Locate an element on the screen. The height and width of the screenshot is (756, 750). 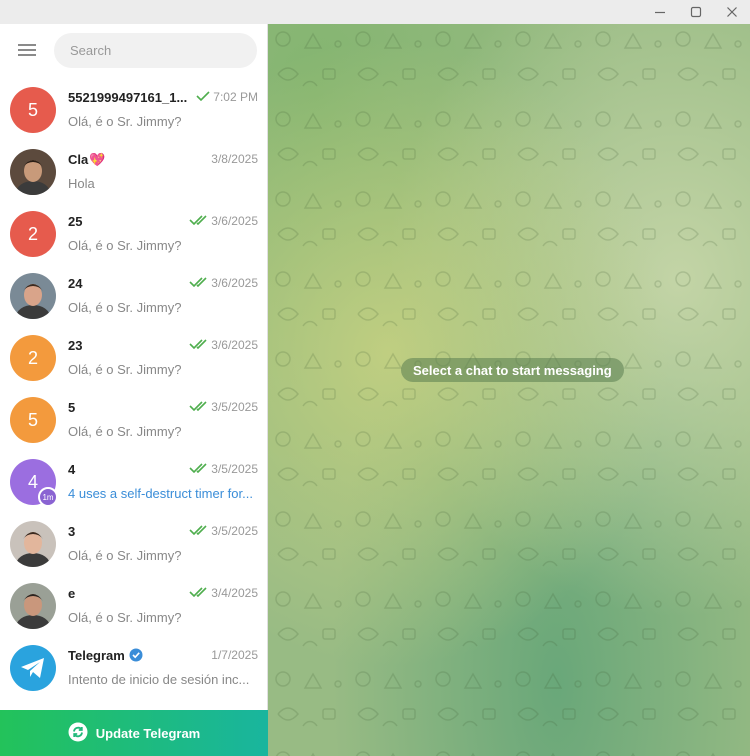
update-telegram-button: Update Telegram is located at coordinates (134, 733).